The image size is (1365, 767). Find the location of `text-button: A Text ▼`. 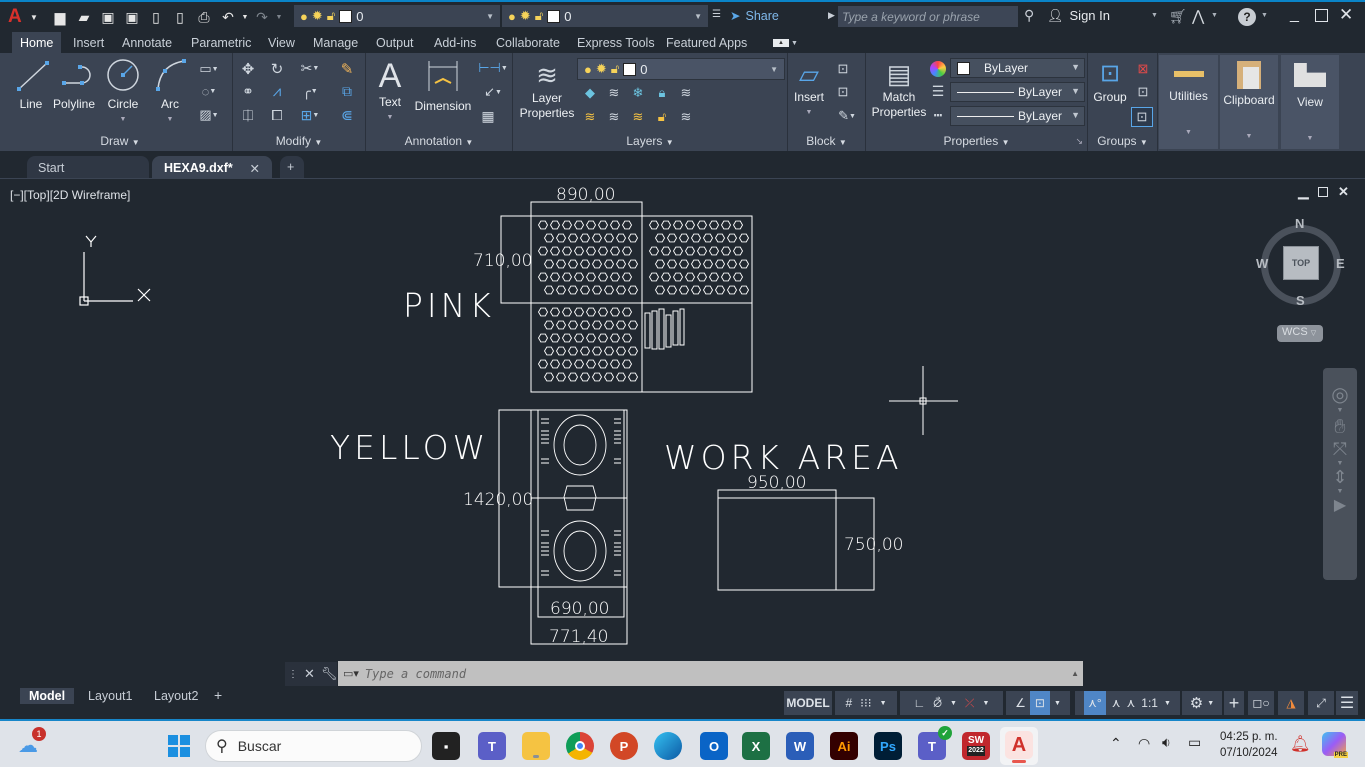

text-button: A Text ▼ is located at coordinates (390, 91).